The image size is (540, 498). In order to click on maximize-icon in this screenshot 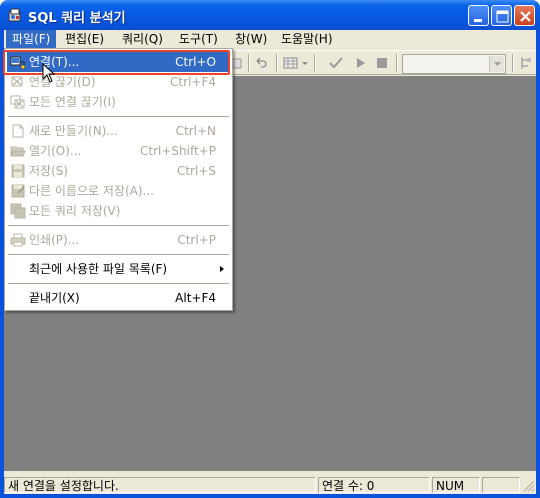, I will do `click(502, 16)`.